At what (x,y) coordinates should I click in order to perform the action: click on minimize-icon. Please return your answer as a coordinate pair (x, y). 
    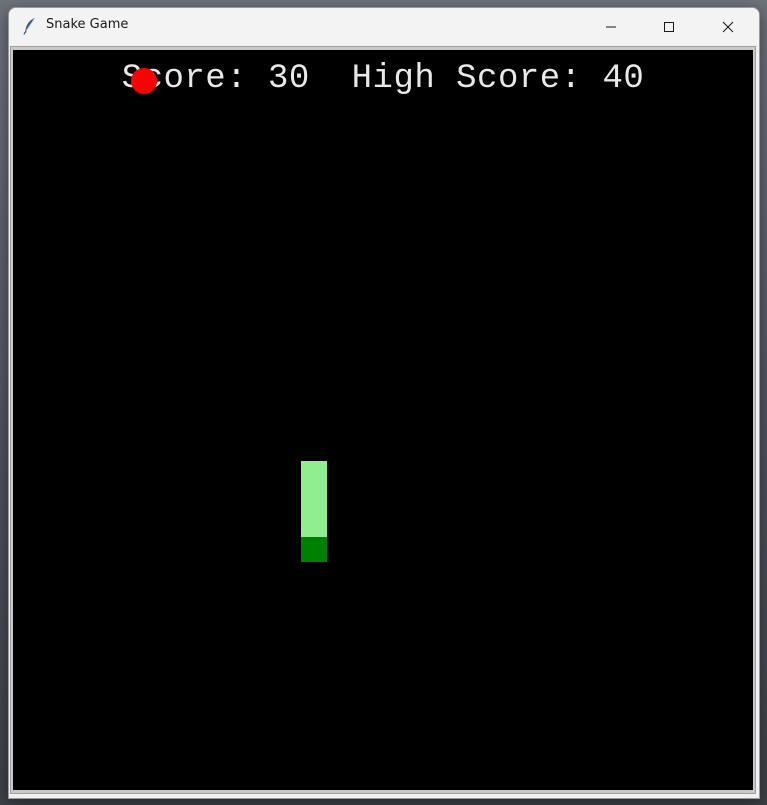
    Looking at the image, I should click on (611, 27).